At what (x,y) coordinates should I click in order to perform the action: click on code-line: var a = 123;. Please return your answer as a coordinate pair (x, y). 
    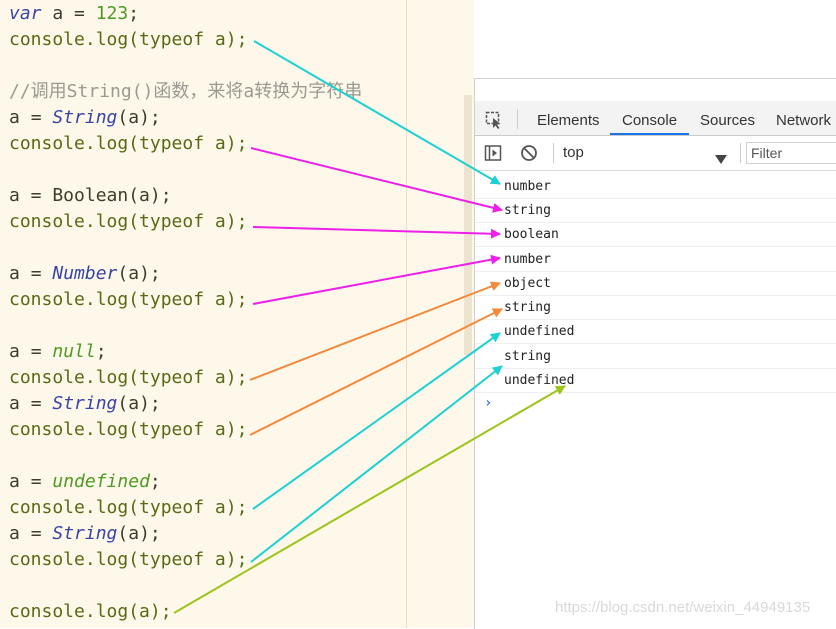
    Looking at the image, I should click on (74, 14).